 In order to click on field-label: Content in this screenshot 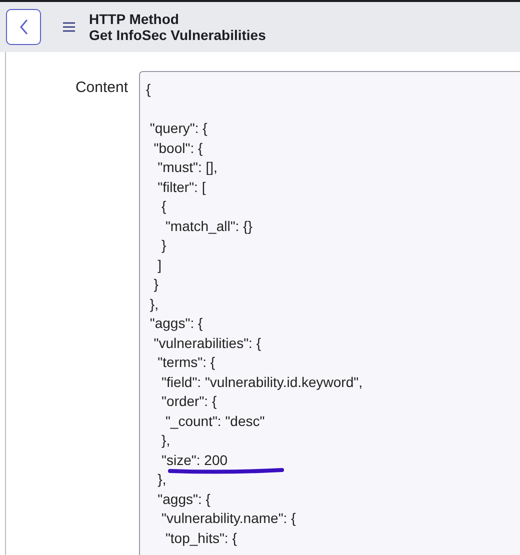, I will do `click(101, 88)`.